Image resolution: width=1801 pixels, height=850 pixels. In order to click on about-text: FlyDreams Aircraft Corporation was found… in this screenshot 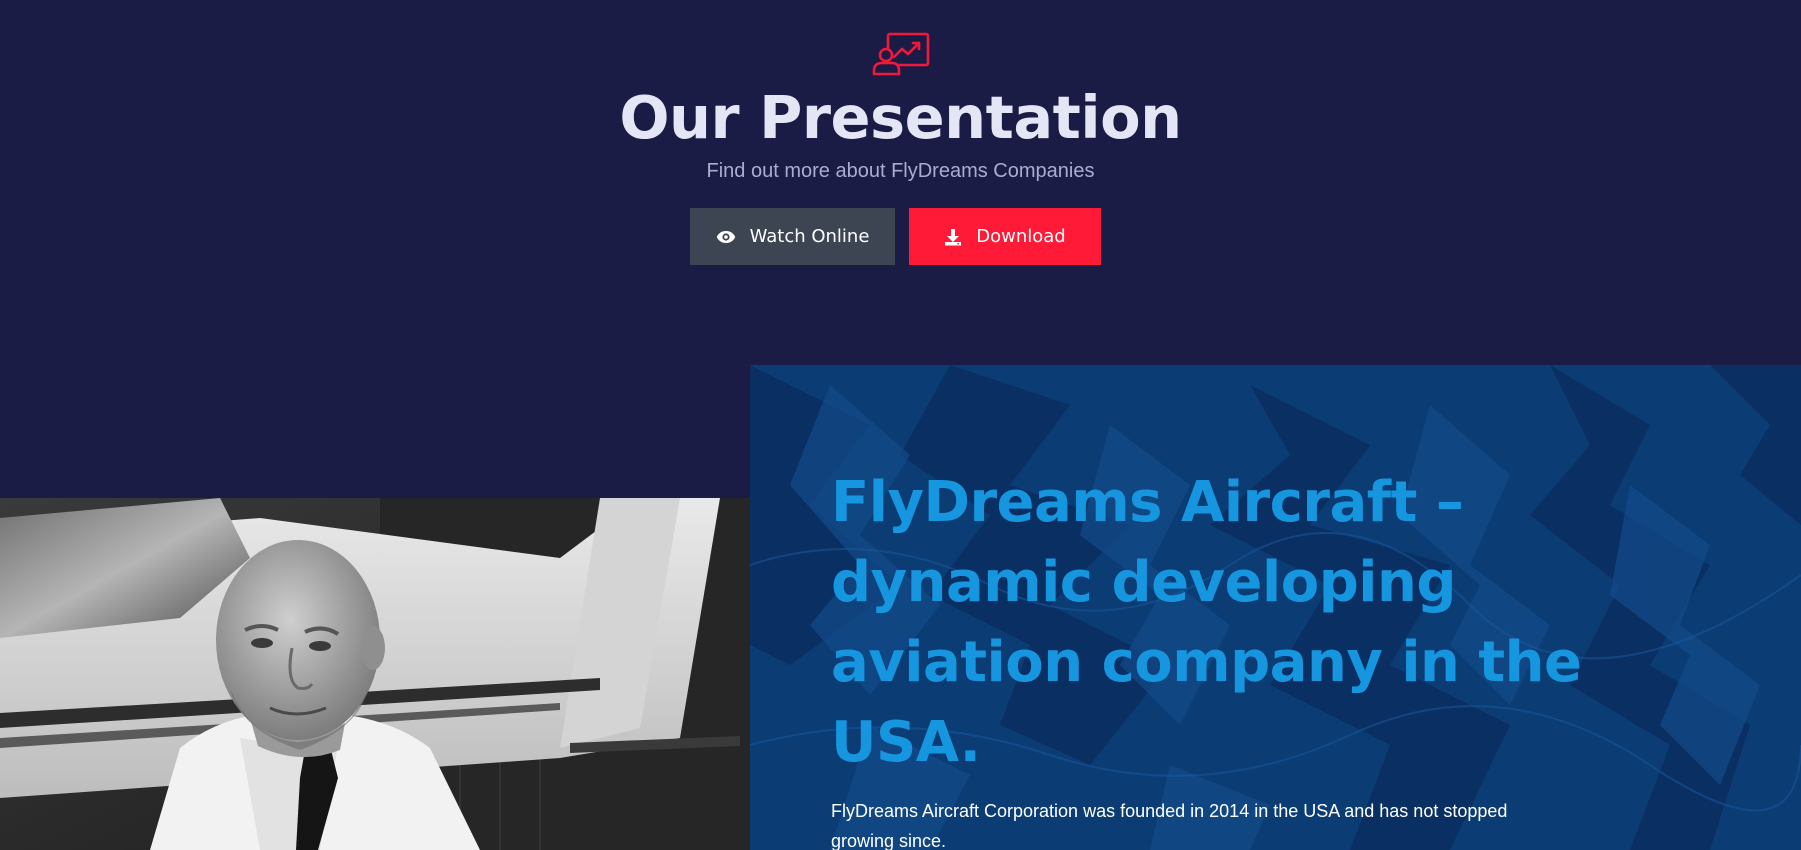, I will do `click(1169, 825)`.